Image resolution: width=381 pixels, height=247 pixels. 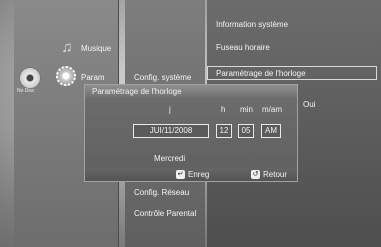 I want to click on music-note-icon: ♫, so click(x=67, y=47).